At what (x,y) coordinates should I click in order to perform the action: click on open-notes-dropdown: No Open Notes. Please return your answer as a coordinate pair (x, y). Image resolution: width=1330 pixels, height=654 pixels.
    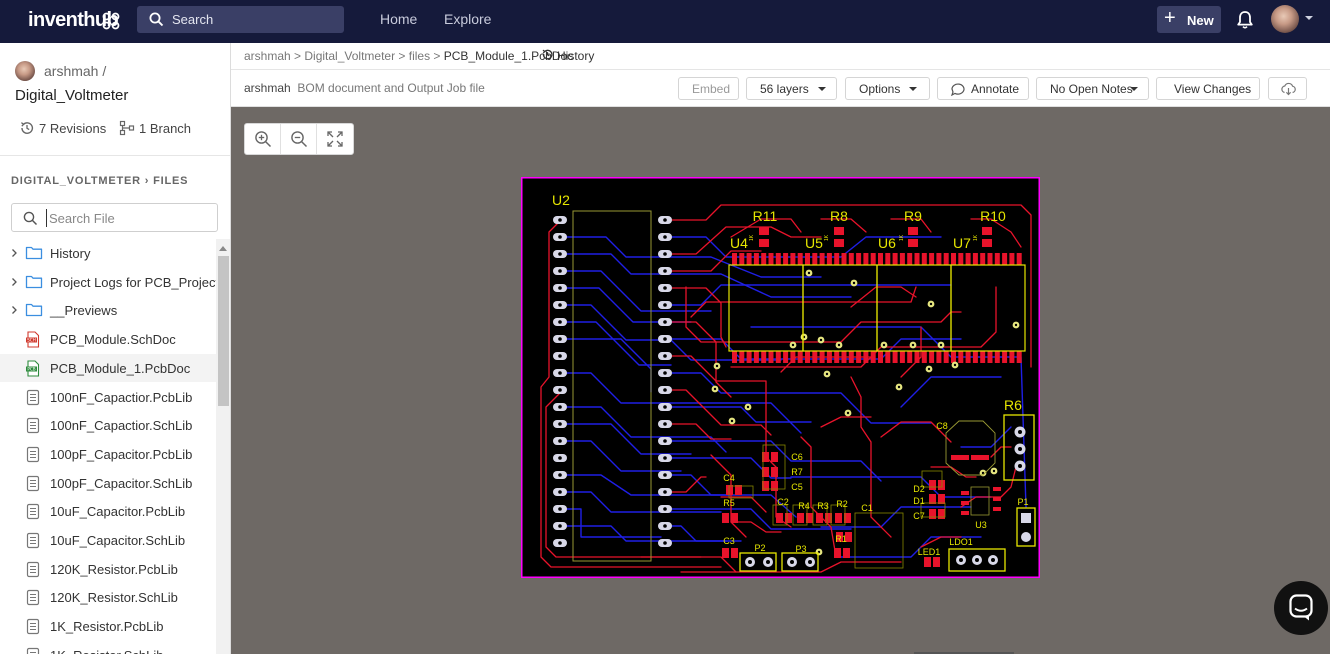
    Looking at the image, I should click on (1092, 88).